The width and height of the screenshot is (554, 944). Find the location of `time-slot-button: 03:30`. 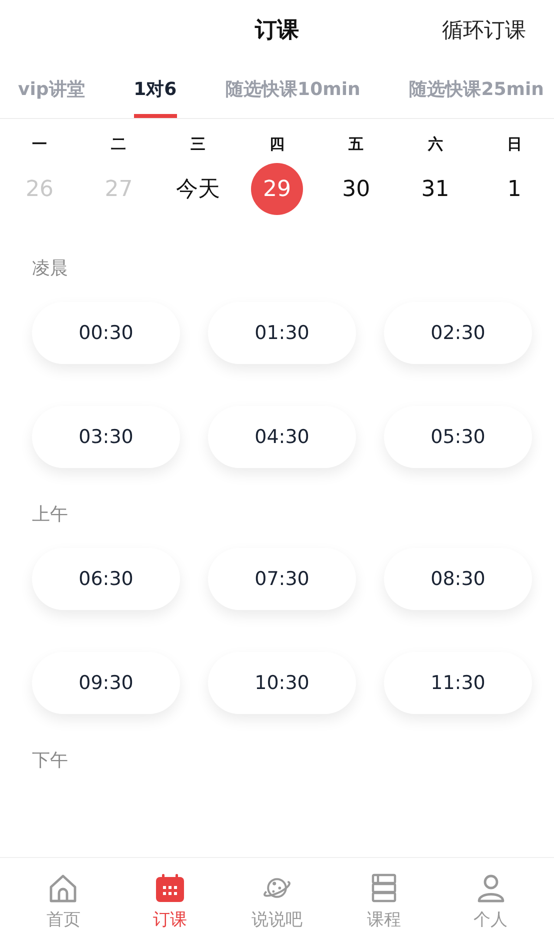

time-slot-button: 03:30 is located at coordinates (106, 437).